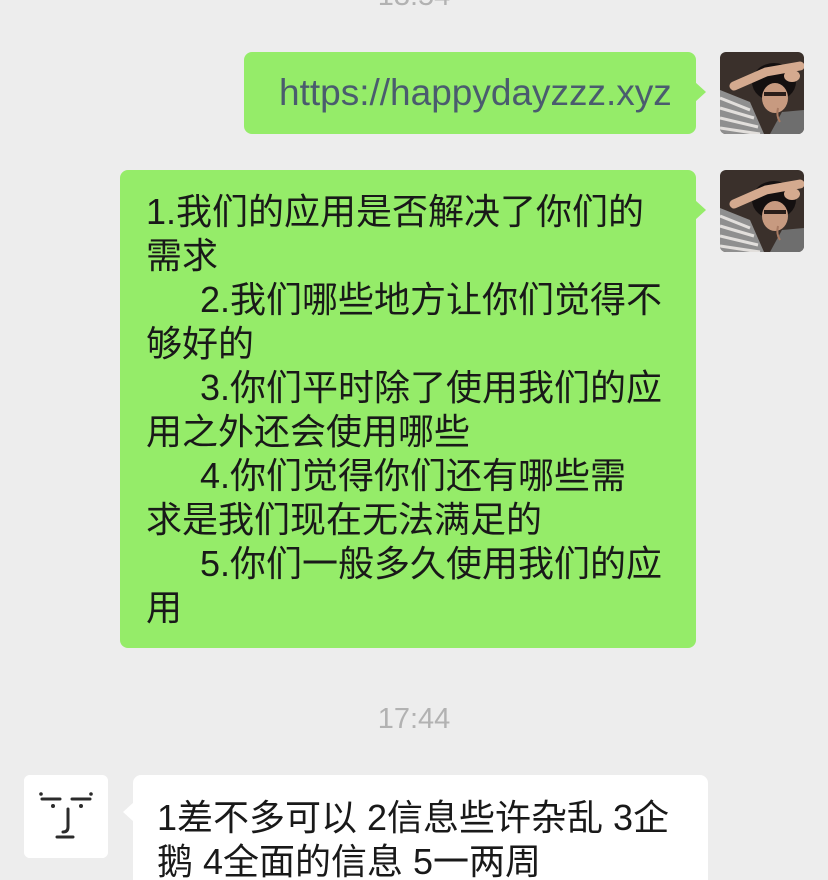 This screenshot has width=828, height=880. What do you see at coordinates (487, 93) in the screenshot?
I see `message-link: https://happydayzzz.xyz` at bounding box center [487, 93].